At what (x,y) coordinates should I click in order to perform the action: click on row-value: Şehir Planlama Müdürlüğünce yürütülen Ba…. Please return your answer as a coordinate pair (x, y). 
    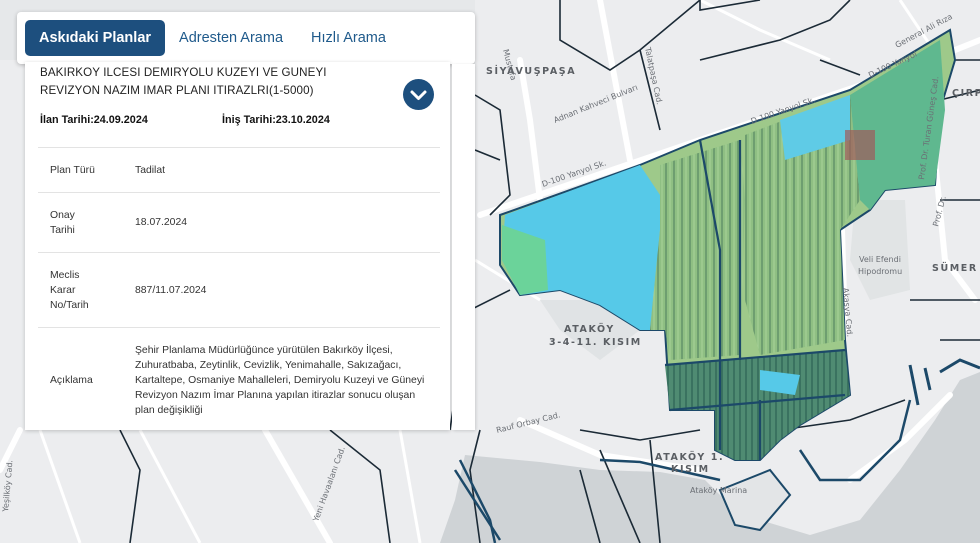
    Looking at the image, I should click on (287, 378).